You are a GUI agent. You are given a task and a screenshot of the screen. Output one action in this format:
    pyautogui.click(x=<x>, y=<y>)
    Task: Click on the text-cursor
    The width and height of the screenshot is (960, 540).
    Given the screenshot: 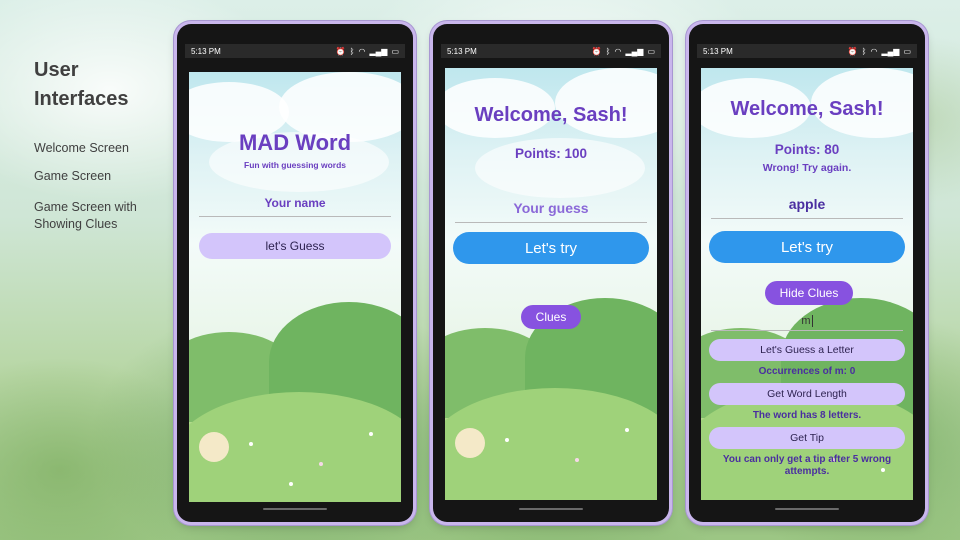 What is the action you would take?
    pyautogui.click(x=812, y=321)
    